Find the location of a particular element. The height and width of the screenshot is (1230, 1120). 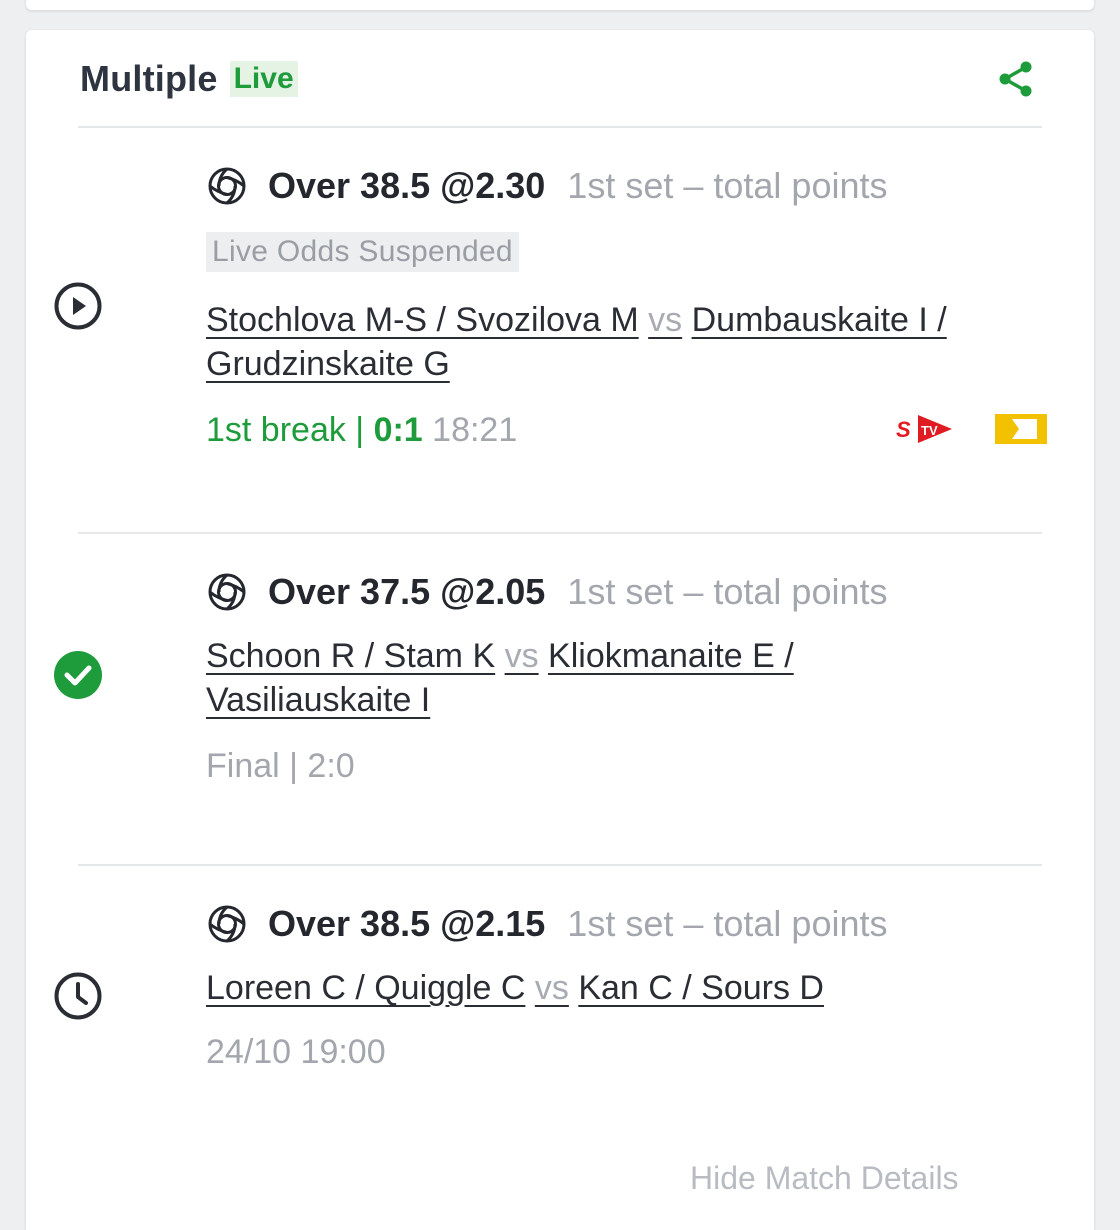

live-badge: Live is located at coordinates (263, 79).